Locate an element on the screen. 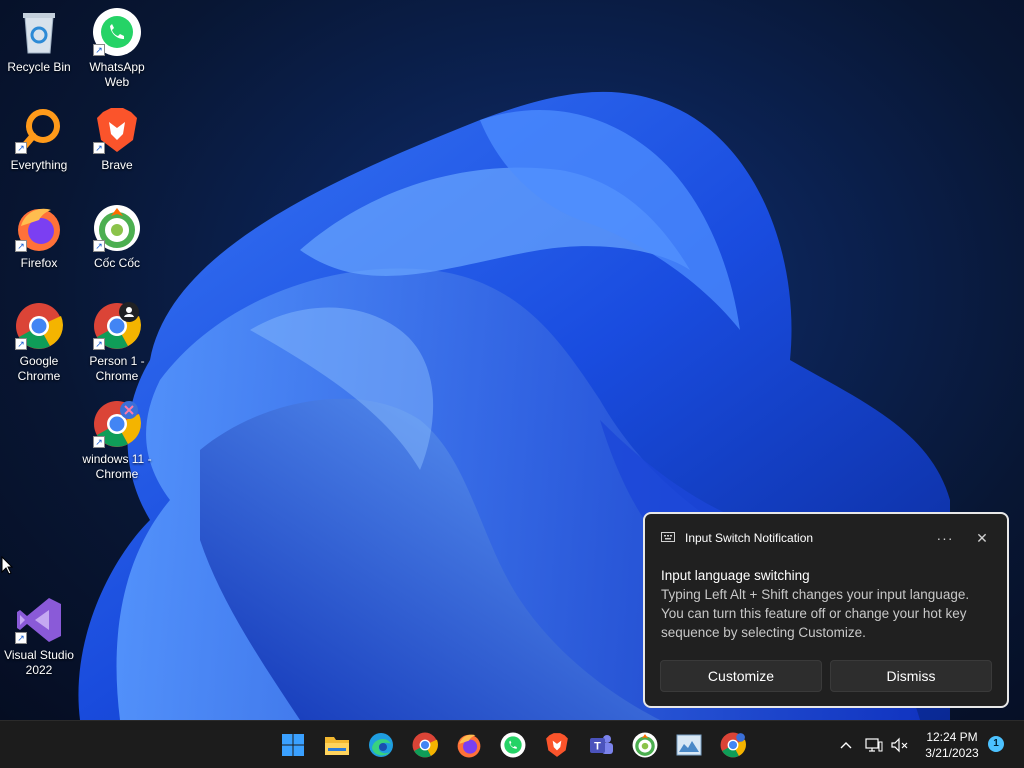 Image resolution: width=1024 pixels, height=768 pixels. desktop-icon-label: Visual Studio 2022 is located at coordinates (39, 662).